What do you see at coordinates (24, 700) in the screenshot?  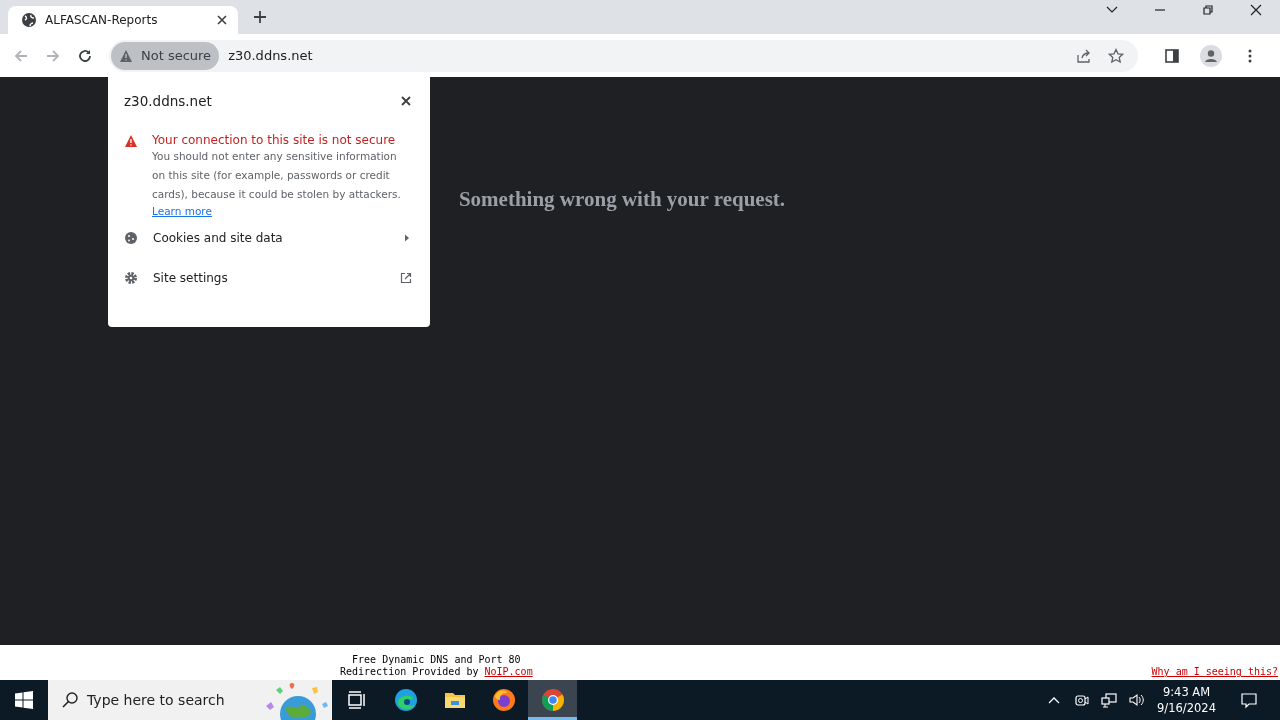 I see `windows-start-icon` at bounding box center [24, 700].